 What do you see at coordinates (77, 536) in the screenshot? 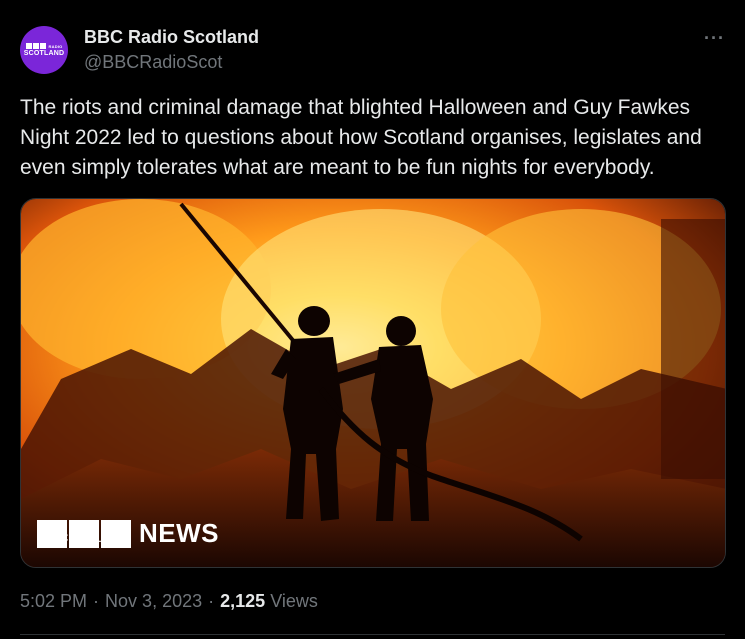
I see `watermark-url: bbc.co.uk` at bounding box center [77, 536].